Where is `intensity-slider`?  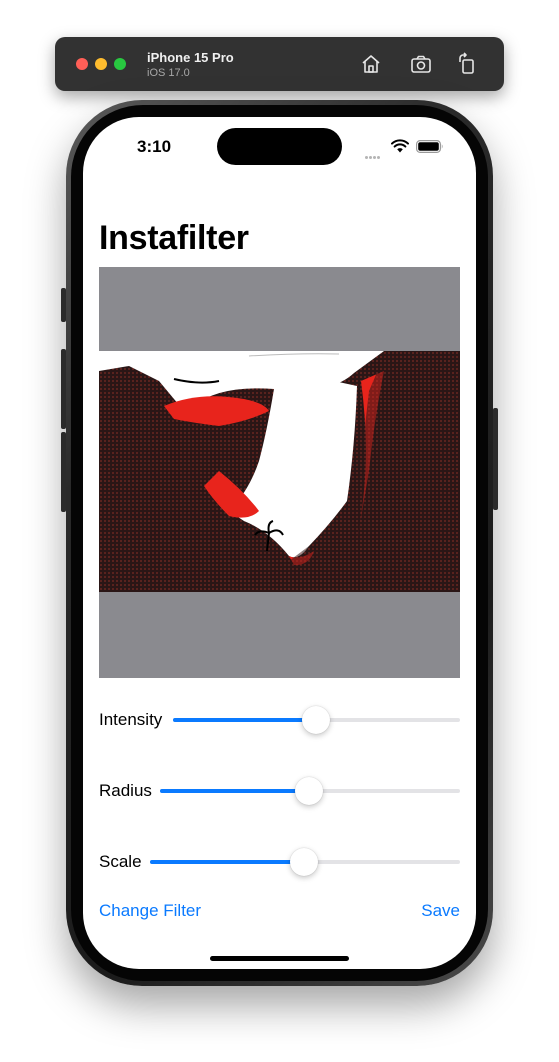 intensity-slider is located at coordinates (316, 720).